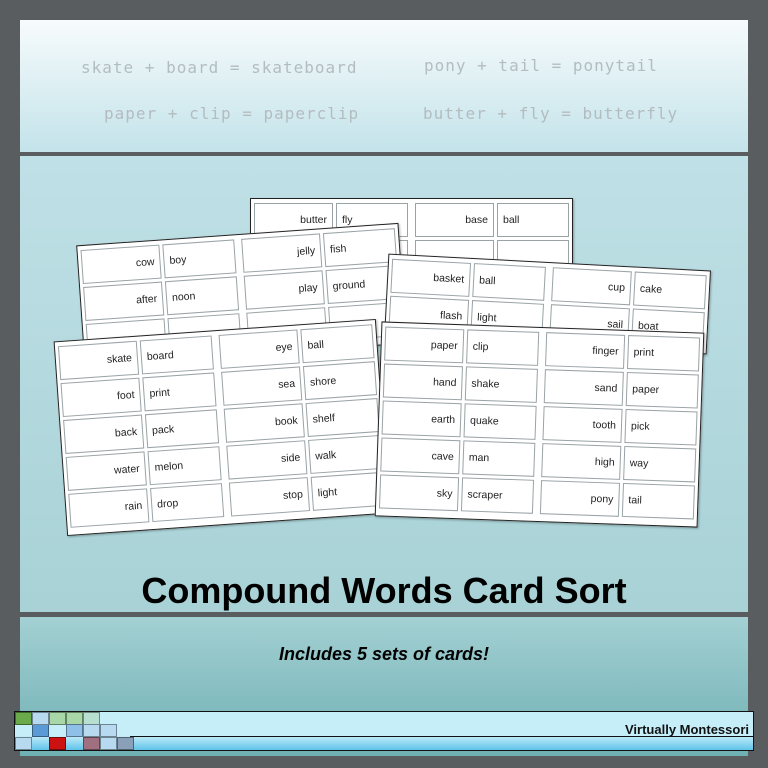  I want to click on word-card: pick, so click(661, 427).